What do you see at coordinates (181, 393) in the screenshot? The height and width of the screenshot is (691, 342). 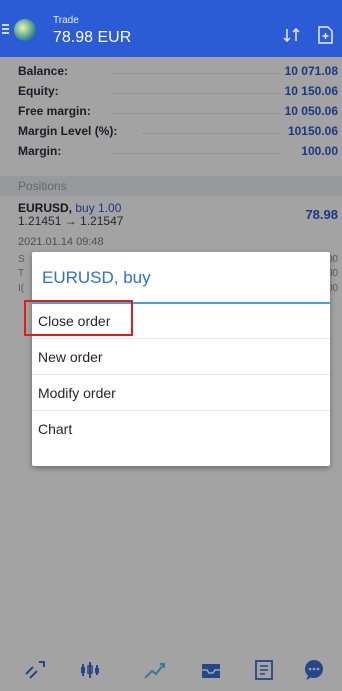 I see `modify-order-option: Modify order` at bounding box center [181, 393].